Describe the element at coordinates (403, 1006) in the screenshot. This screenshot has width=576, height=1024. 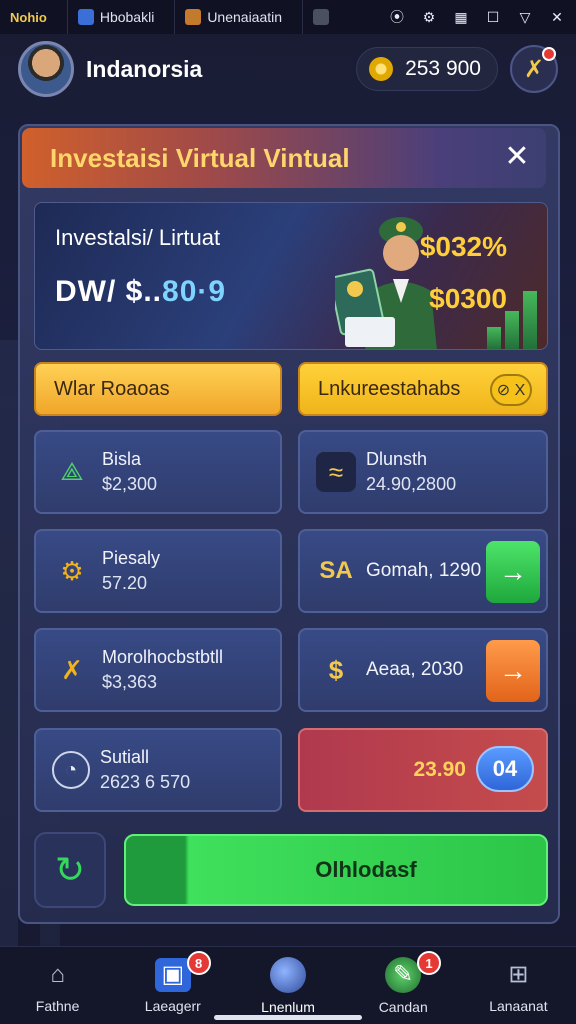
I see `nav-label: Candan` at that location.